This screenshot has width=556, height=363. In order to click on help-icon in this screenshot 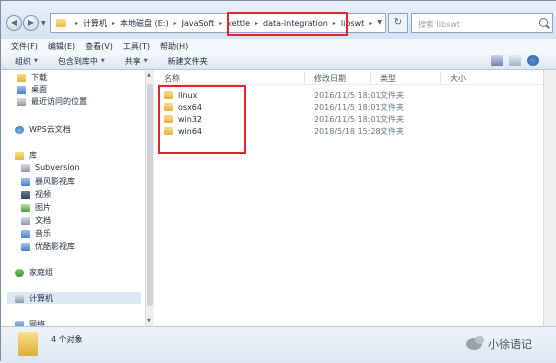, I will do `click(533, 60)`.